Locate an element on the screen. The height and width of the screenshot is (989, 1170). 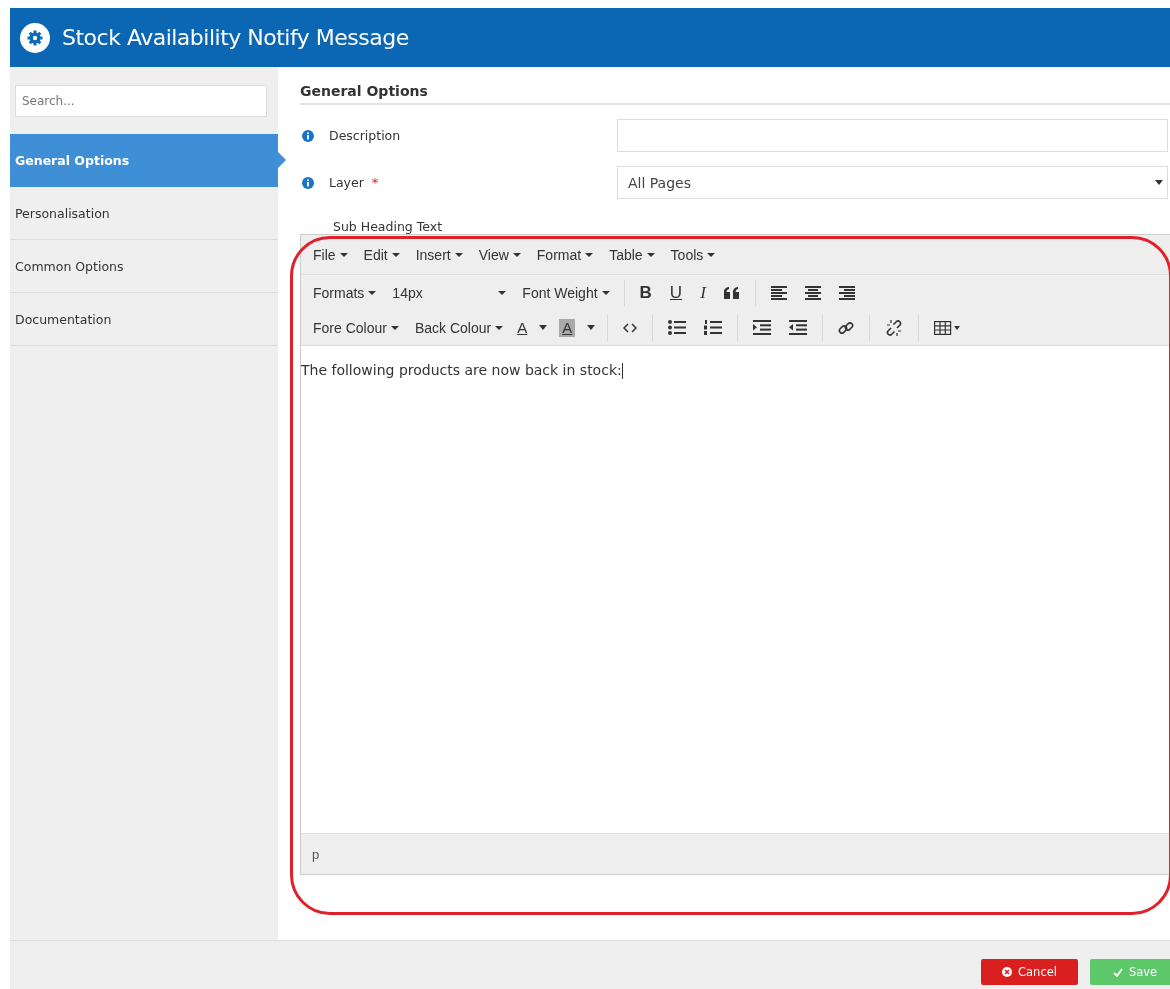
table-icon is located at coordinates (947, 327).